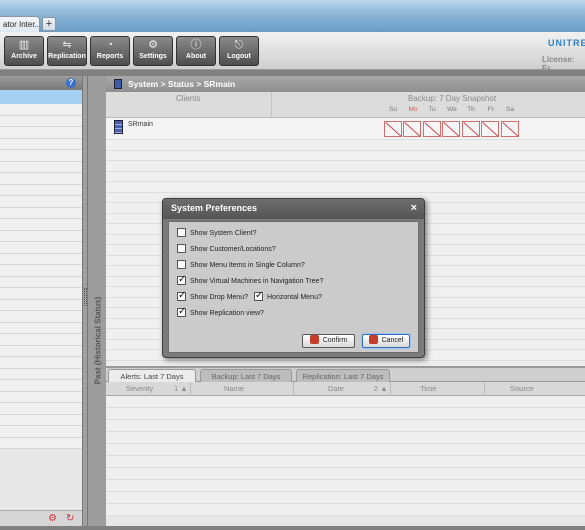 The width and height of the screenshot is (585, 530). Describe the element at coordinates (70, 518) in the screenshot. I see `refresh-icon: ↻` at that location.